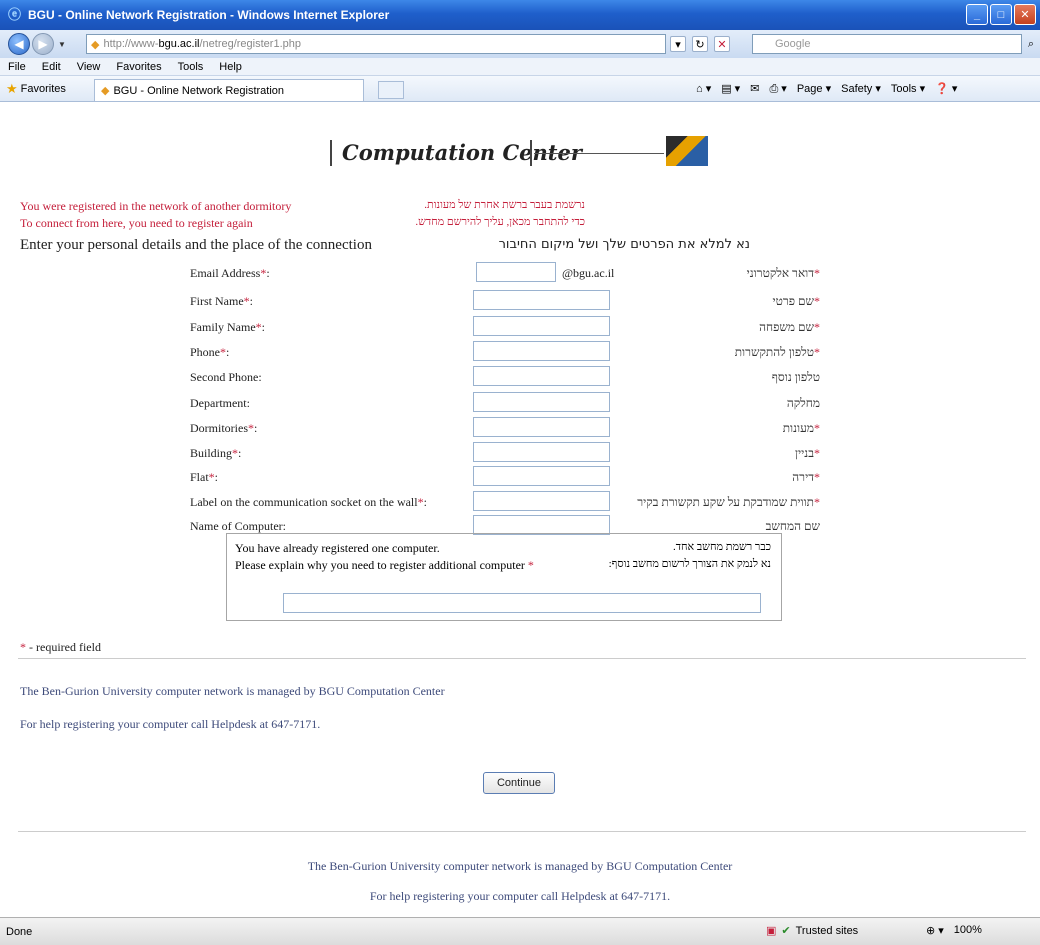 The width and height of the screenshot is (1040, 945). I want to click on window-controls: _ □ ✕, so click(1001, 14).